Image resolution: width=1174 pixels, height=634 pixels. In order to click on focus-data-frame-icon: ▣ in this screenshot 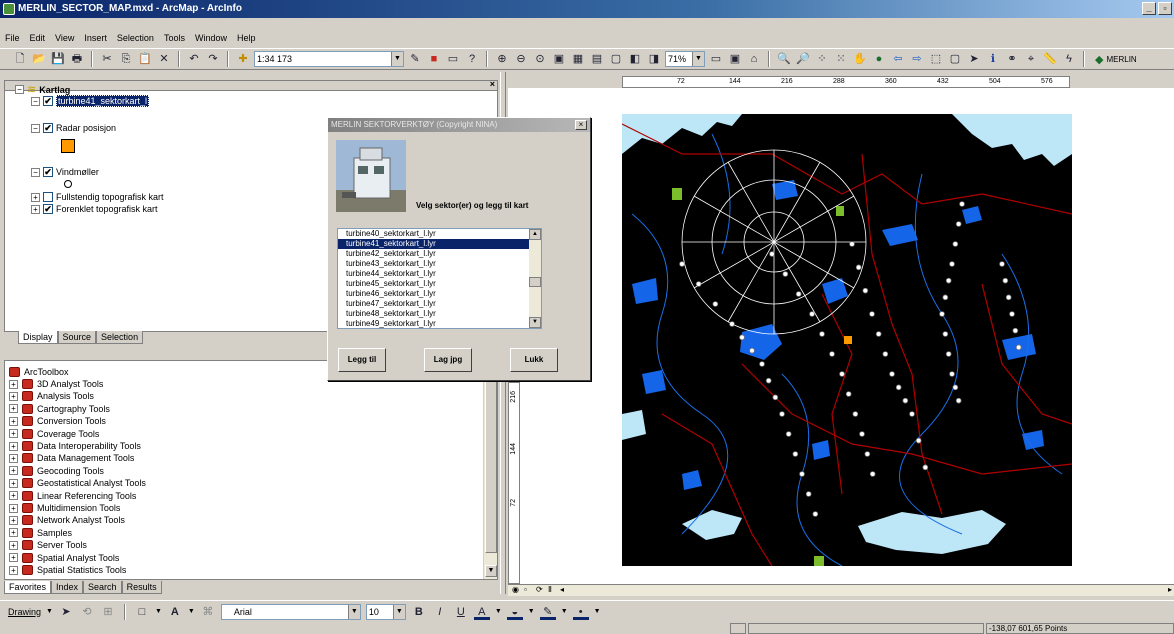, I will do `click(735, 59)`.